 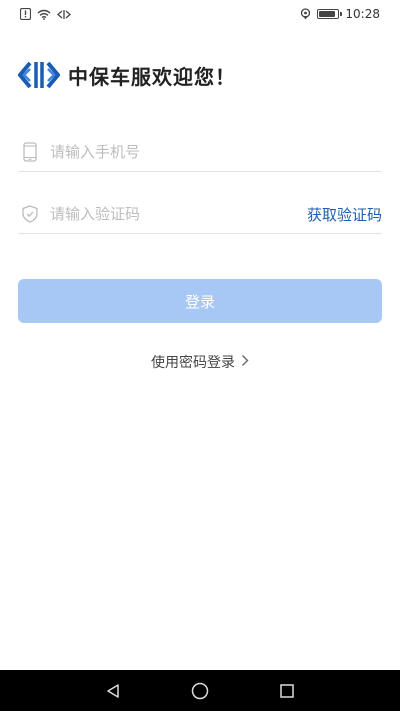 I want to click on welcome-title: 中保车服欢迎您！, so click(x=152, y=76).